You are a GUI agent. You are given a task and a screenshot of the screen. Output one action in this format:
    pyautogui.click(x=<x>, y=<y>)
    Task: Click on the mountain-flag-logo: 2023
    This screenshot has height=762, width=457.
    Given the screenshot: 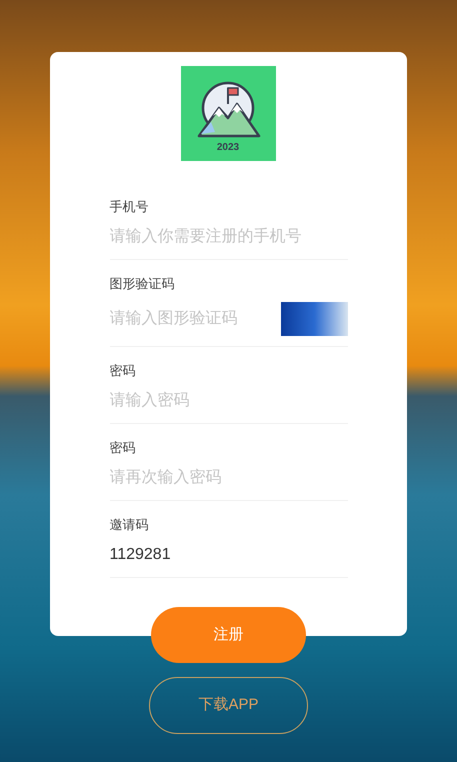 What is the action you would take?
    pyautogui.click(x=228, y=113)
    